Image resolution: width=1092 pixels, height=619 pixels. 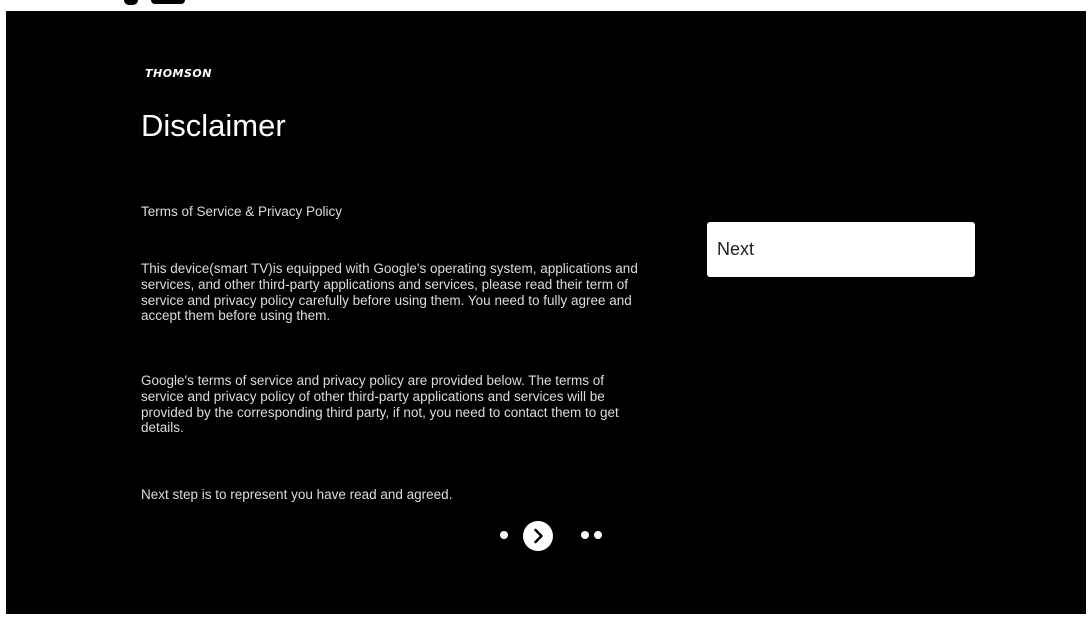 I want to click on page-title: Disclaimer, so click(x=213, y=125).